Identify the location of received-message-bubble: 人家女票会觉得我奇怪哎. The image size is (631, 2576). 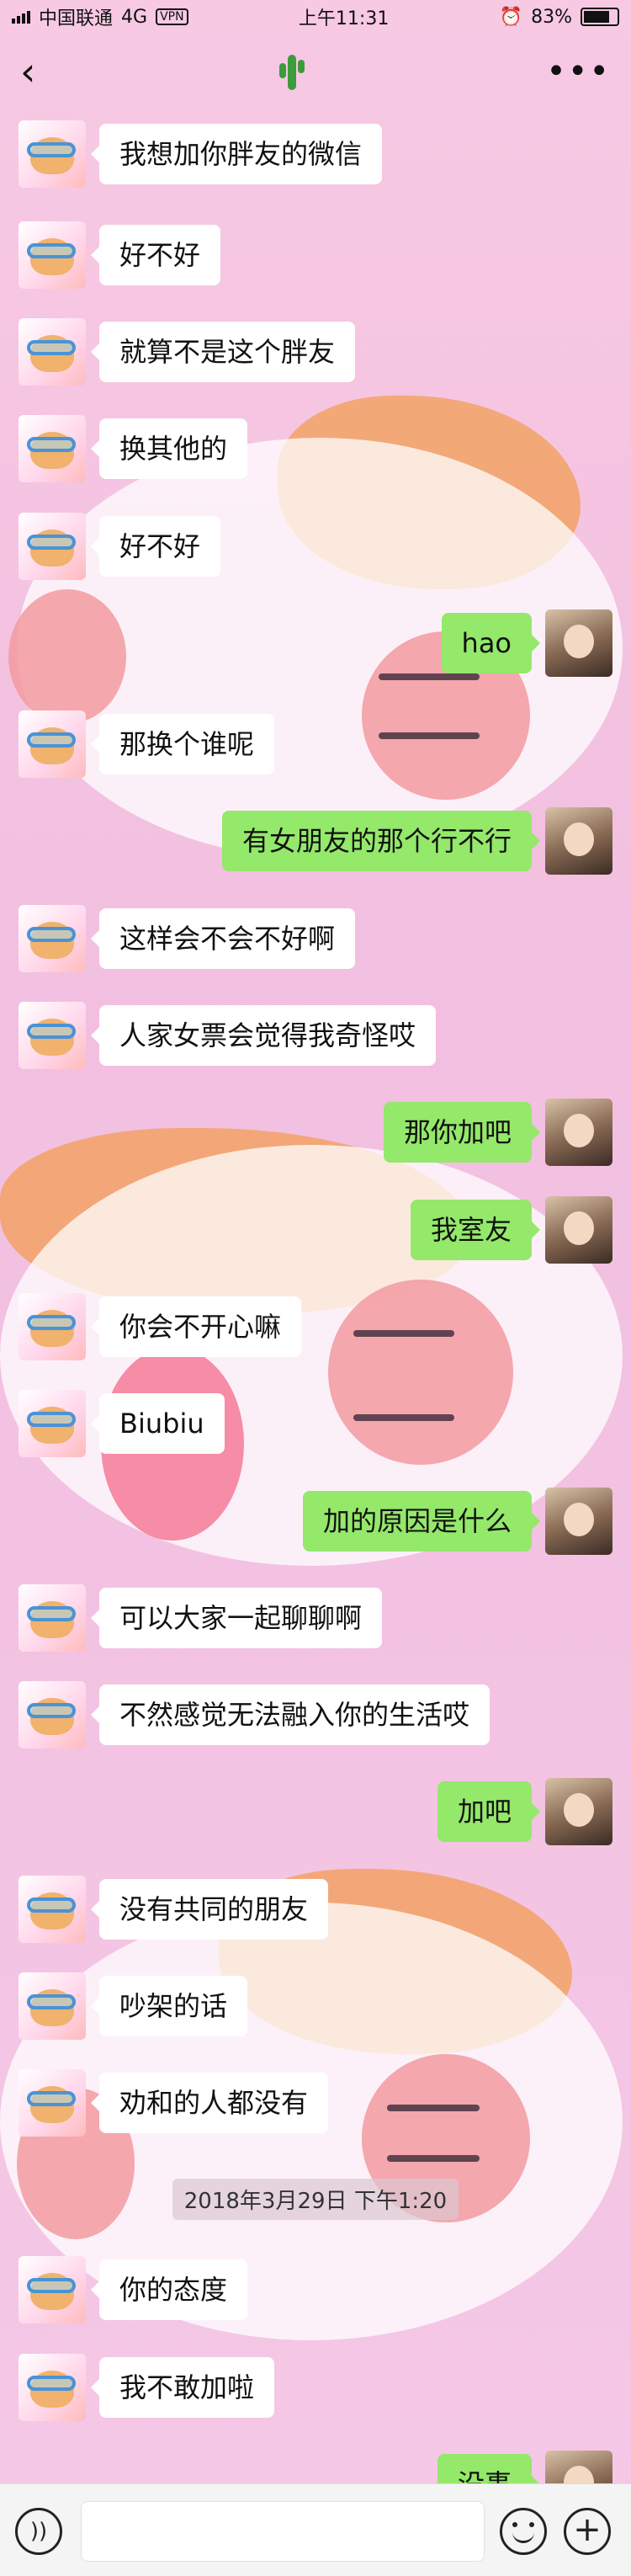
(263, 1035).